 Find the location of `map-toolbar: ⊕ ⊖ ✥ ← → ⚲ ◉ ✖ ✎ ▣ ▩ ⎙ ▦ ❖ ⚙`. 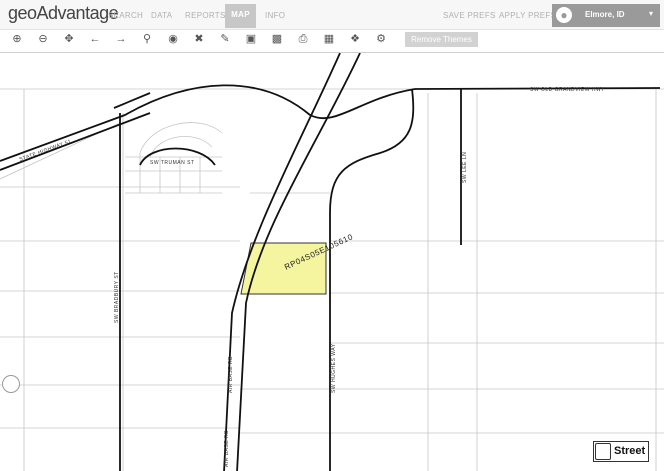

map-toolbar: ⊕ ⊖ ✥ ← → ⚲ ◉ ✖ ✎ ▣ ▩ ⎙ ▦ ❖ ⚙ is located at coordinates (332, 41).